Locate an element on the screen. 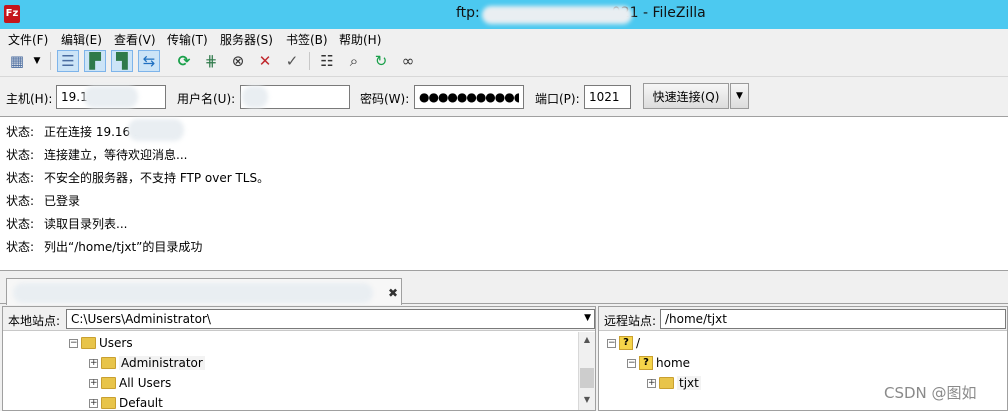 Image resolution: width=1008 pixels, height=411 pixels. toggle-local-tree-icon: ▛ is located at coordinates (95, 61).